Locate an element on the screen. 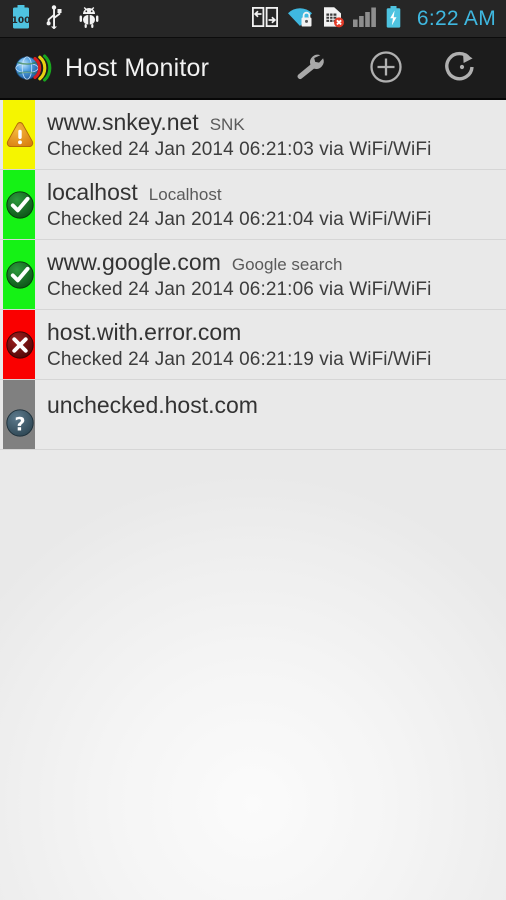  battery-100-icon: 100 is located at coordinates (21, 19).